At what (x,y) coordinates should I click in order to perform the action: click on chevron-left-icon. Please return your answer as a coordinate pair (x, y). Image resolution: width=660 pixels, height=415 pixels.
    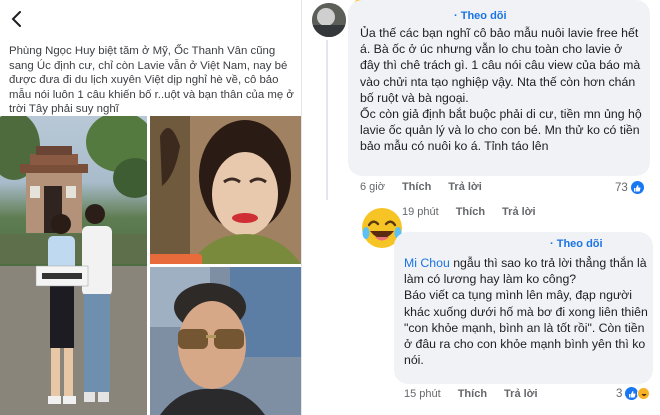
    Looking at the image, I should click on (16, 19).